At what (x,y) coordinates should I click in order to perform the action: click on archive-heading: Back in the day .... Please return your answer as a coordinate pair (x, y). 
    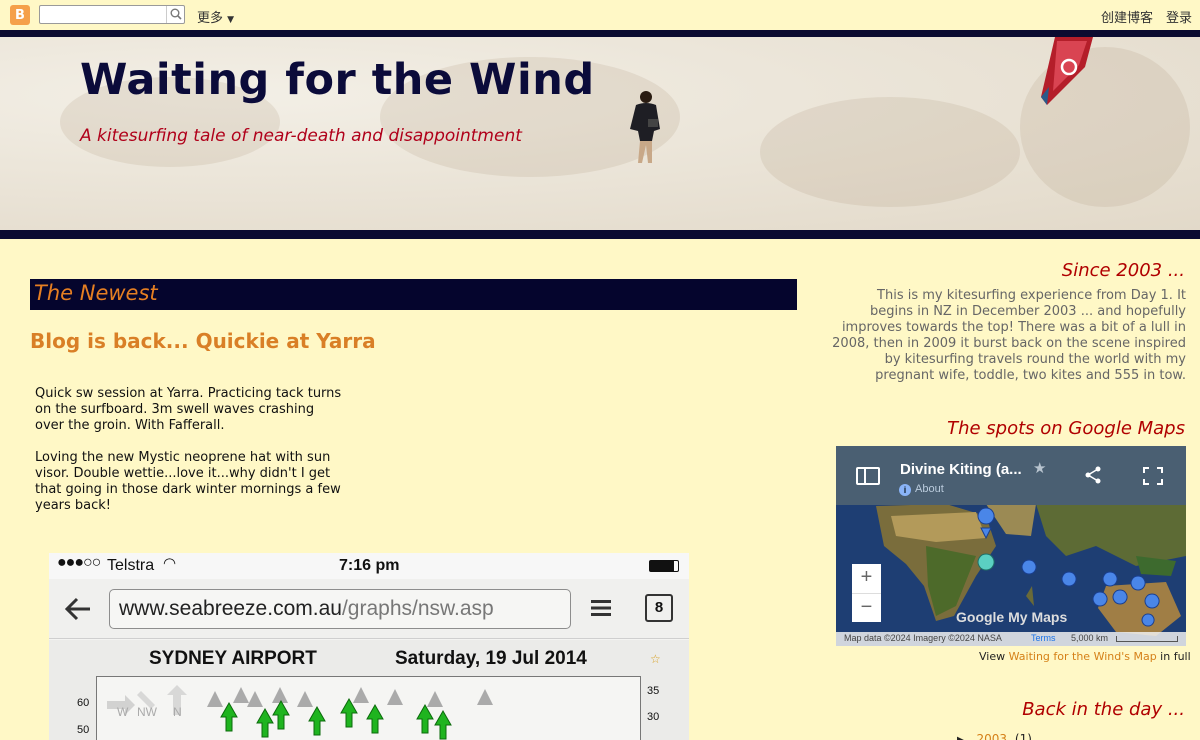
    Looking at the image, I should click on (1103, 709).